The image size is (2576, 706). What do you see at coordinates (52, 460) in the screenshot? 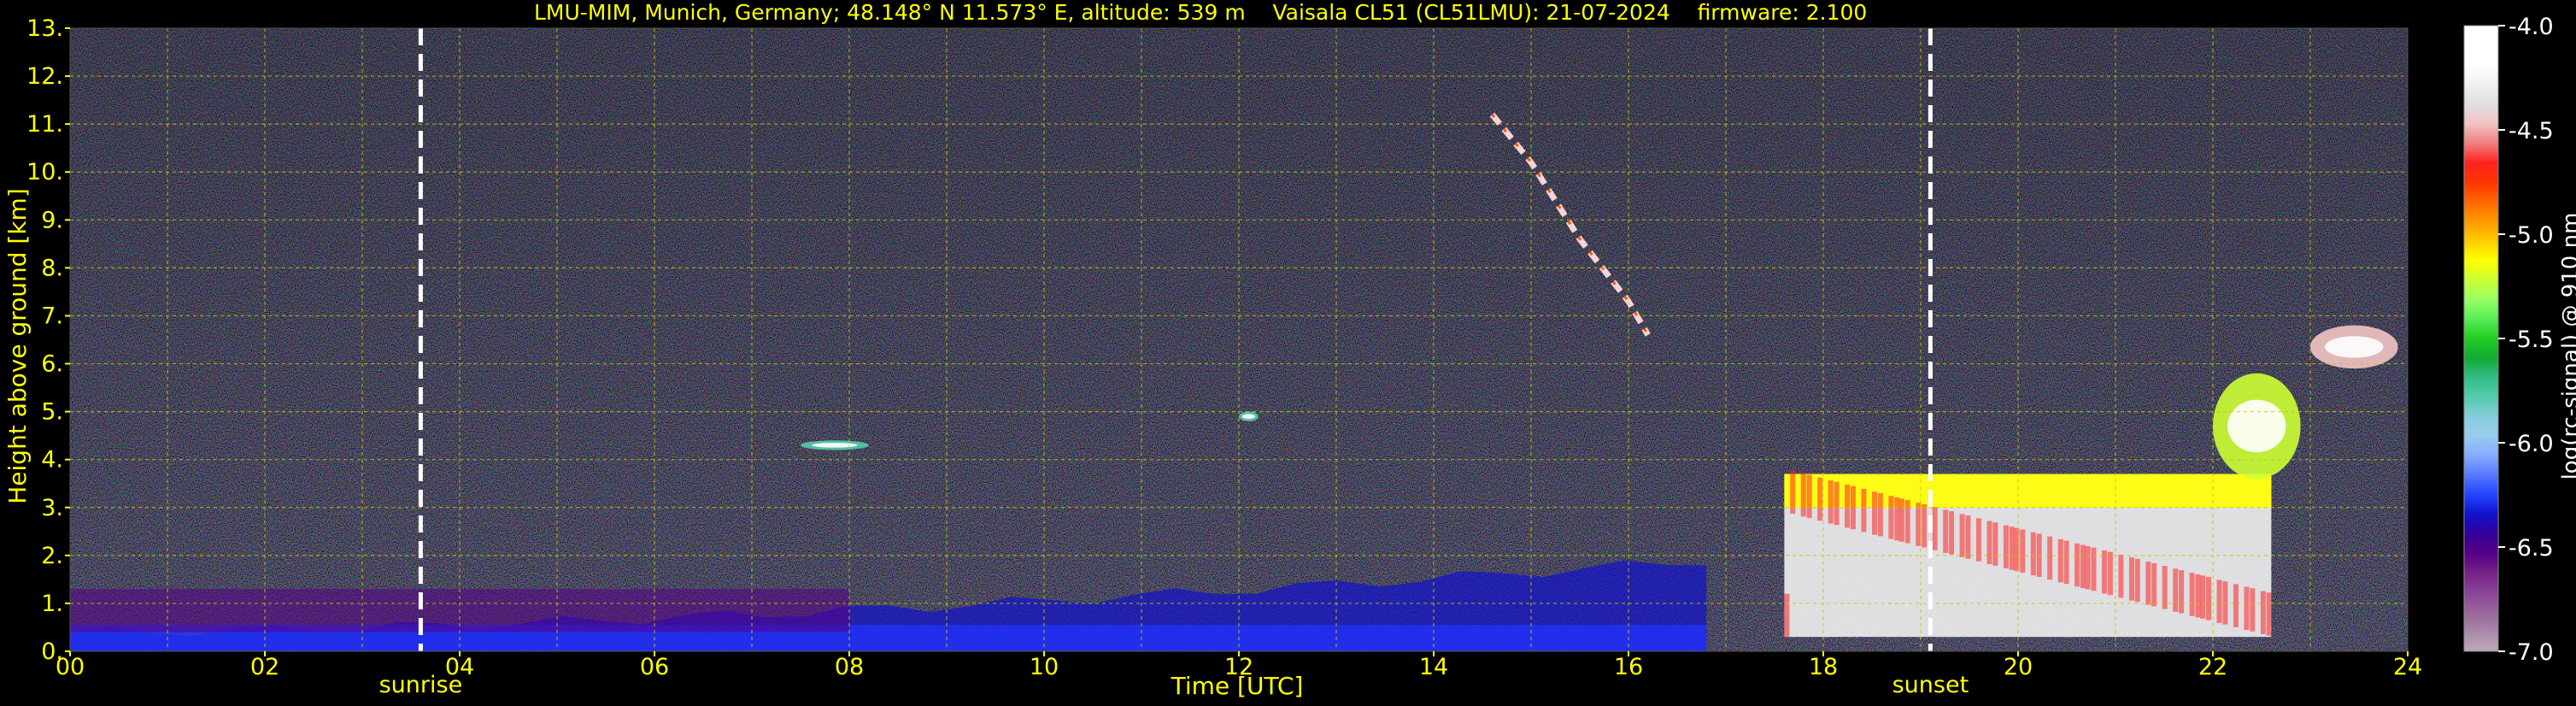
I see `y-tick-label: 4.` at bounding box center [52, 460].